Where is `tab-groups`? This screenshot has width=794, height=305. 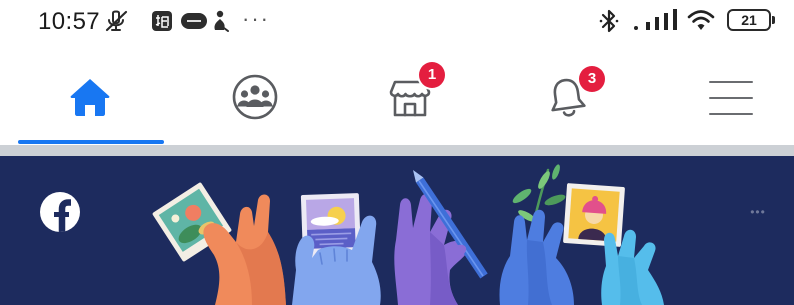 tab-groups is located at coordinates (255, 97).